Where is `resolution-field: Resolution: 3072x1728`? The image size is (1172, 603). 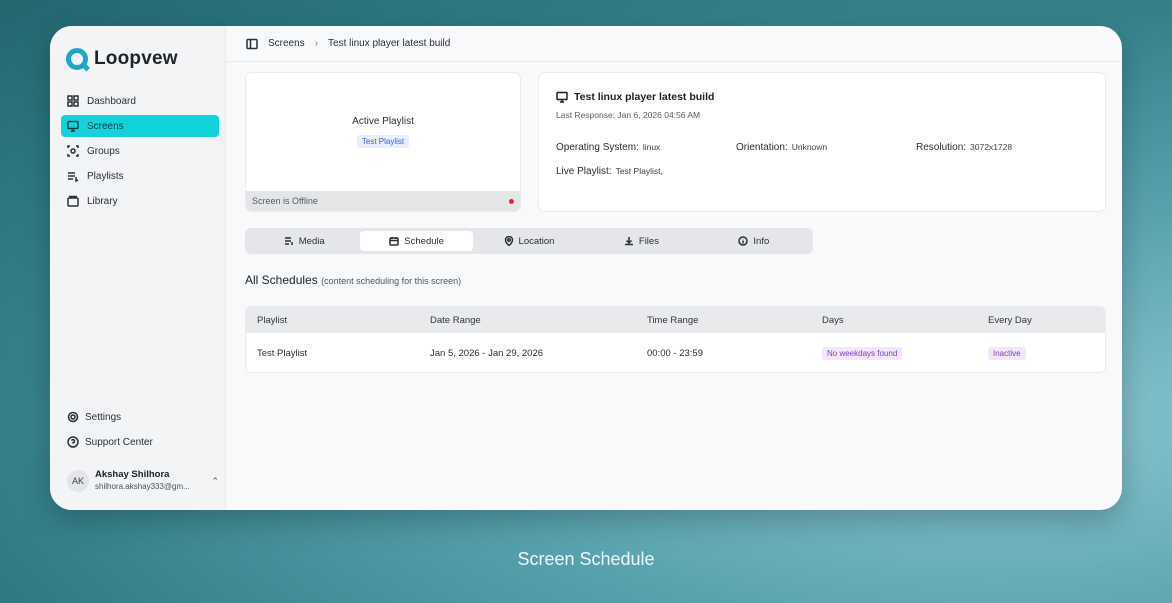 resolution-field: Resolution: 3072x1728 is located at coordinates (1006, 147).